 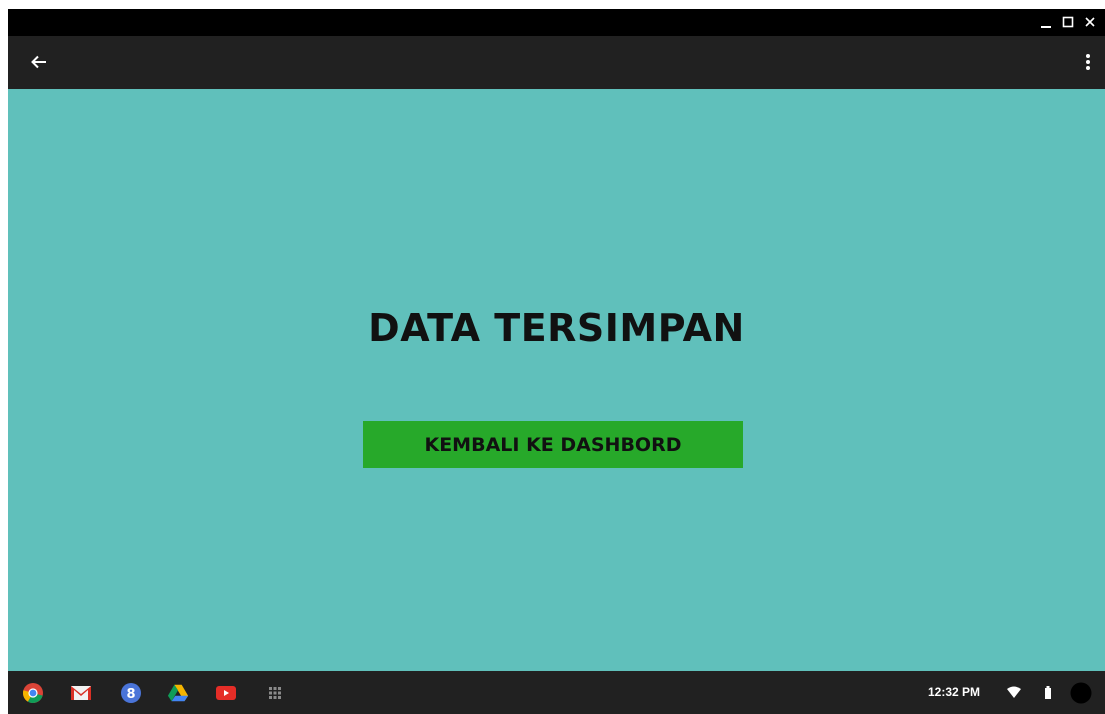 What do you see at coordinates (553, 444) in the screenshot?
I see `back-to-dashboard-button: KEMBALI KE DASHBORD` at bounding box center [553, 444].